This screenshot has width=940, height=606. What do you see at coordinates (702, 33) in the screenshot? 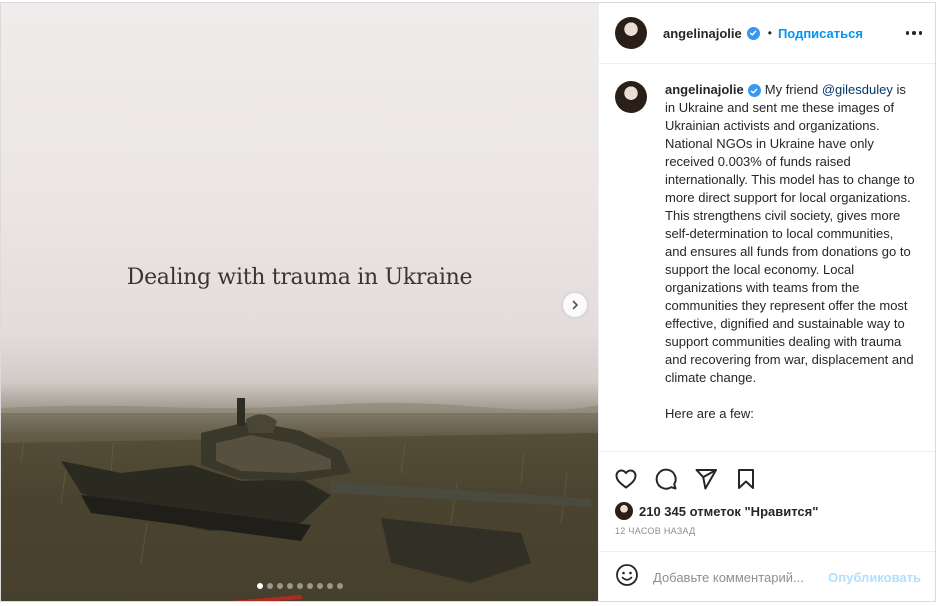
I see `author-username: angelinajolie` at bounding box center [702, 33].